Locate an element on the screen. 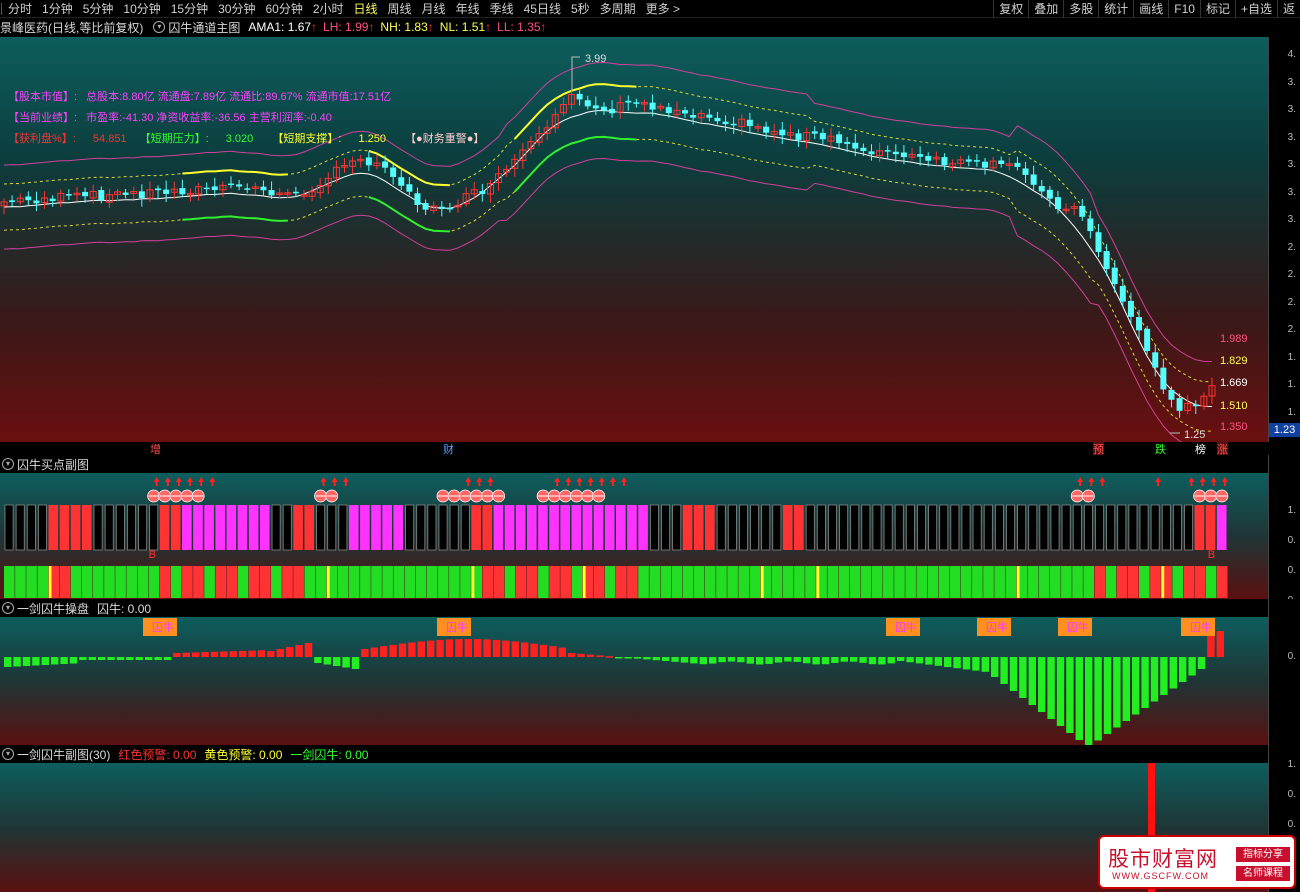 The width and height of the screenshot is (1300, 892). period-tab-6: 60分钟 is located at coordinates (283, 9).